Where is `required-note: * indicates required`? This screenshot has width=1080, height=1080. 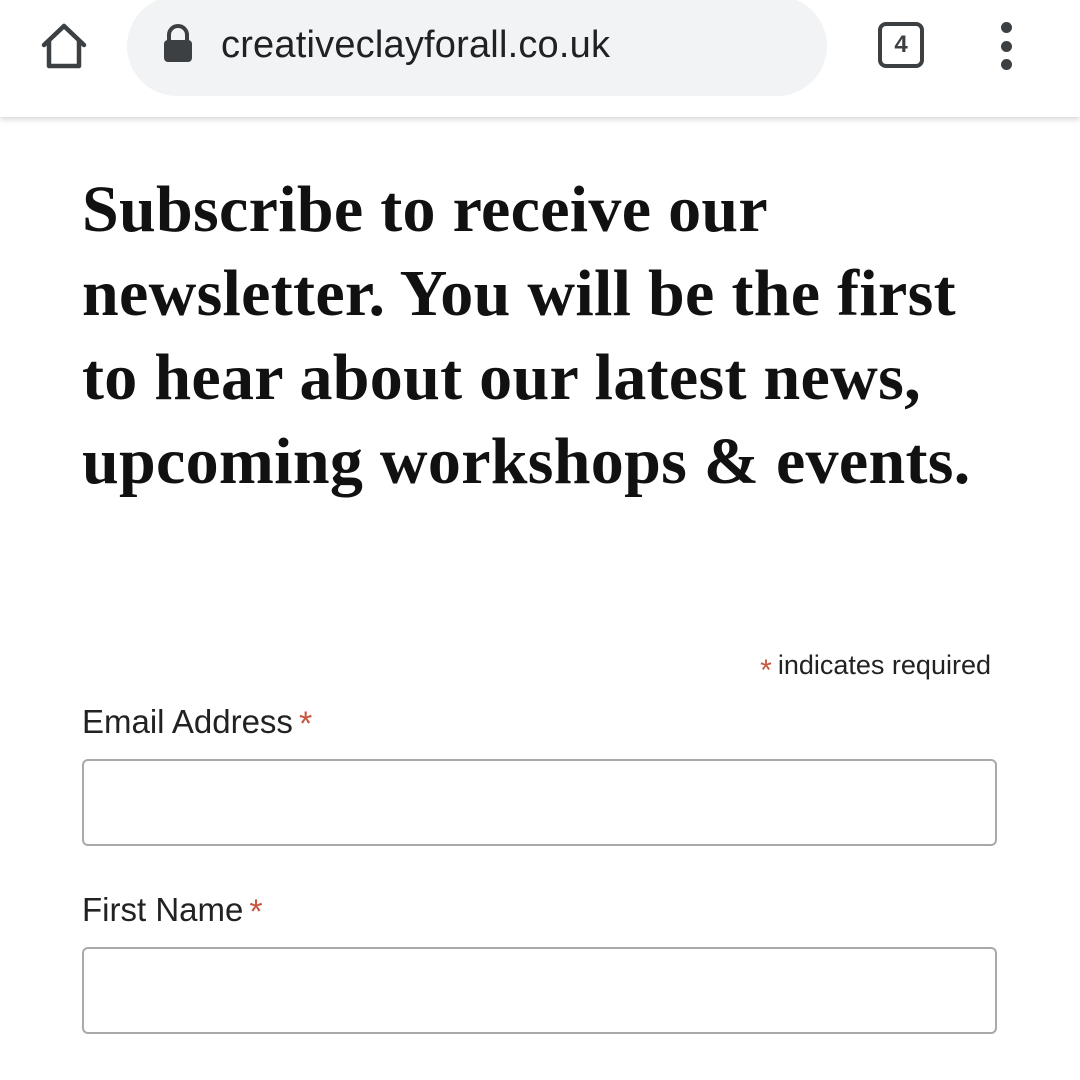
required-note: * indicates required is located at coordinates (875, 667).